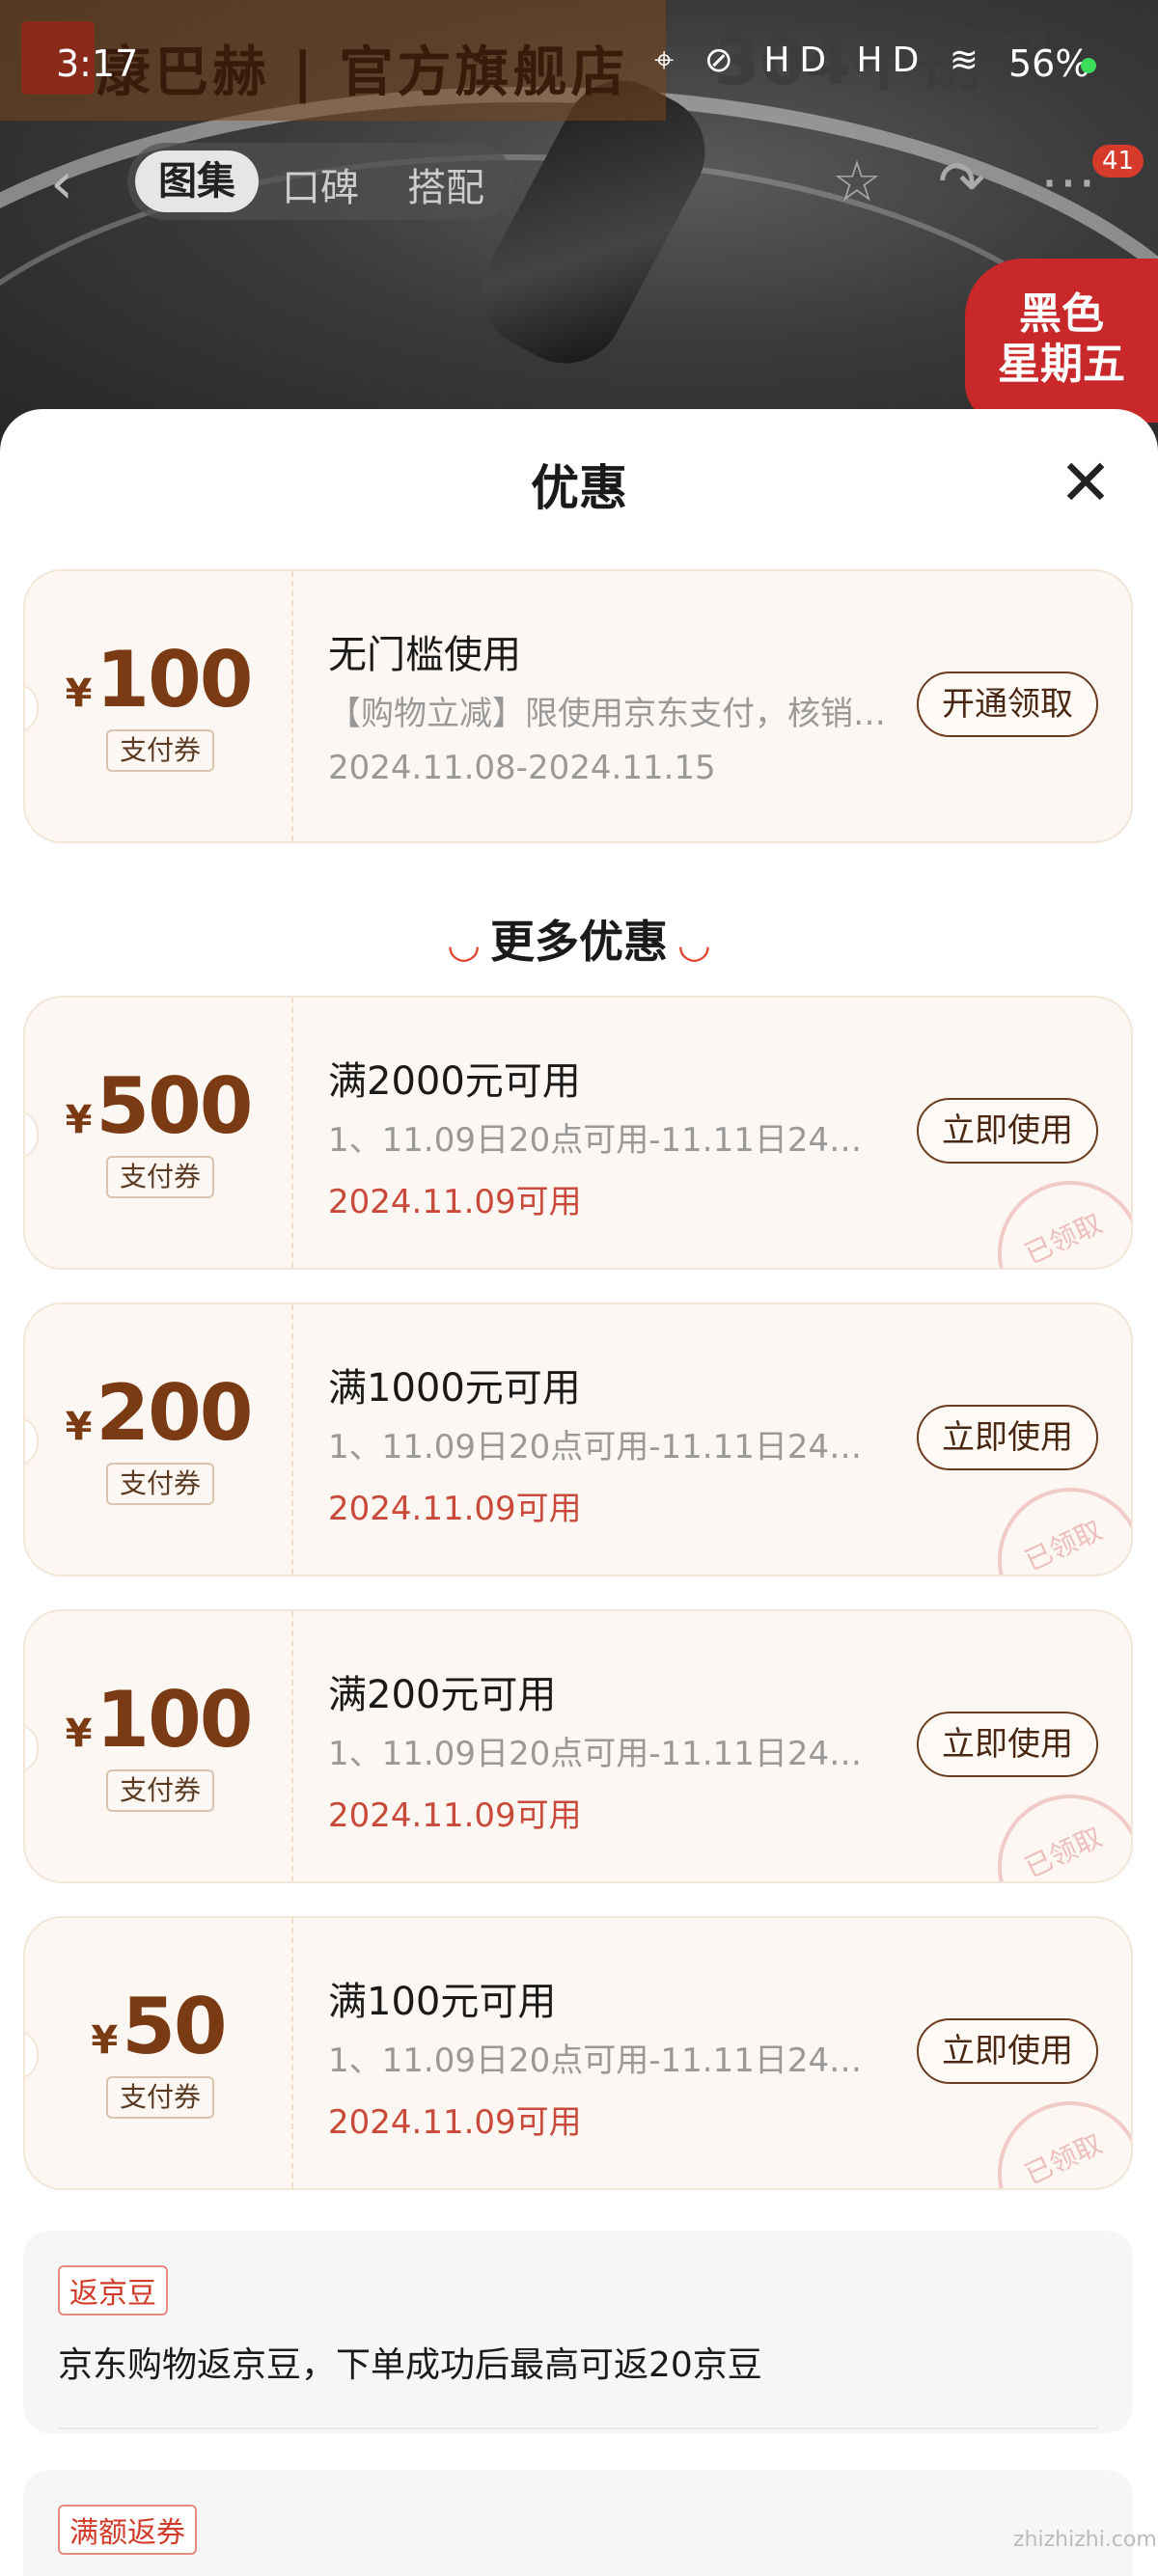 This screenshot has height=2576, width=1158. I want to click on coupon-date: 2024.11.08-2024.11.15, so click(522, 768).